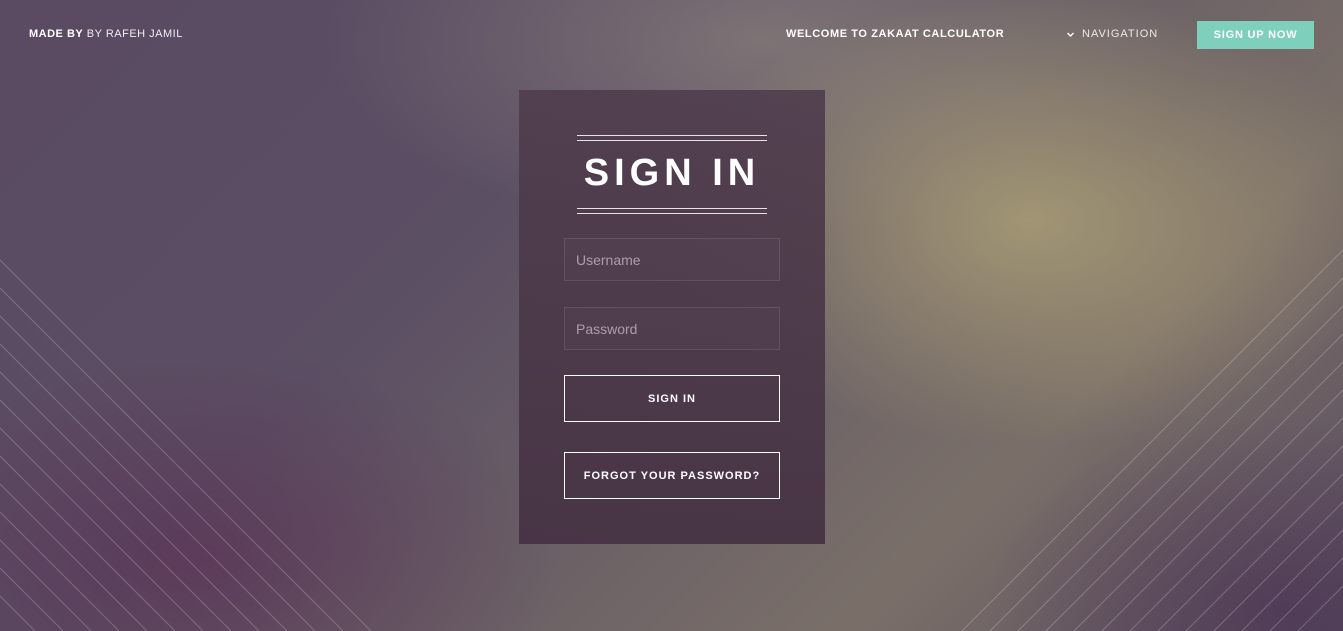 This screenshot has width=1343, height=631. What do you see at coordinates (672, 211) in the screenshot?
I see `title-bottom-rule` at bounding box center [672, 211].